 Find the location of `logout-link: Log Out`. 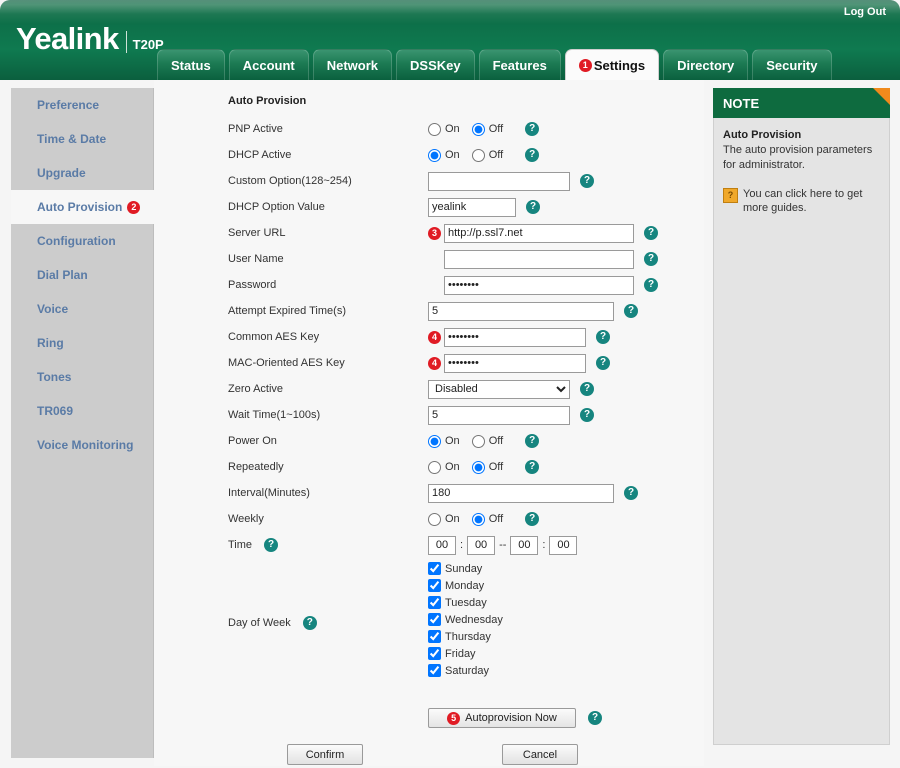

logout-link: Log Out is located at coordinates (865, 12).